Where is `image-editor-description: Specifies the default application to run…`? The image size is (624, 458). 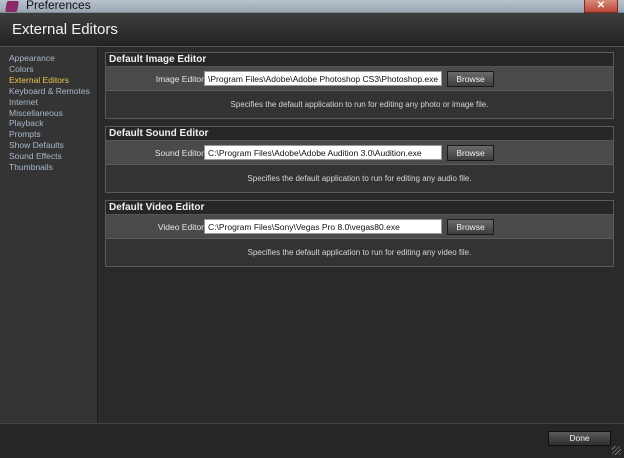
image-editor-description: Specifies the default application to run… is located at coordinates (359, 104).